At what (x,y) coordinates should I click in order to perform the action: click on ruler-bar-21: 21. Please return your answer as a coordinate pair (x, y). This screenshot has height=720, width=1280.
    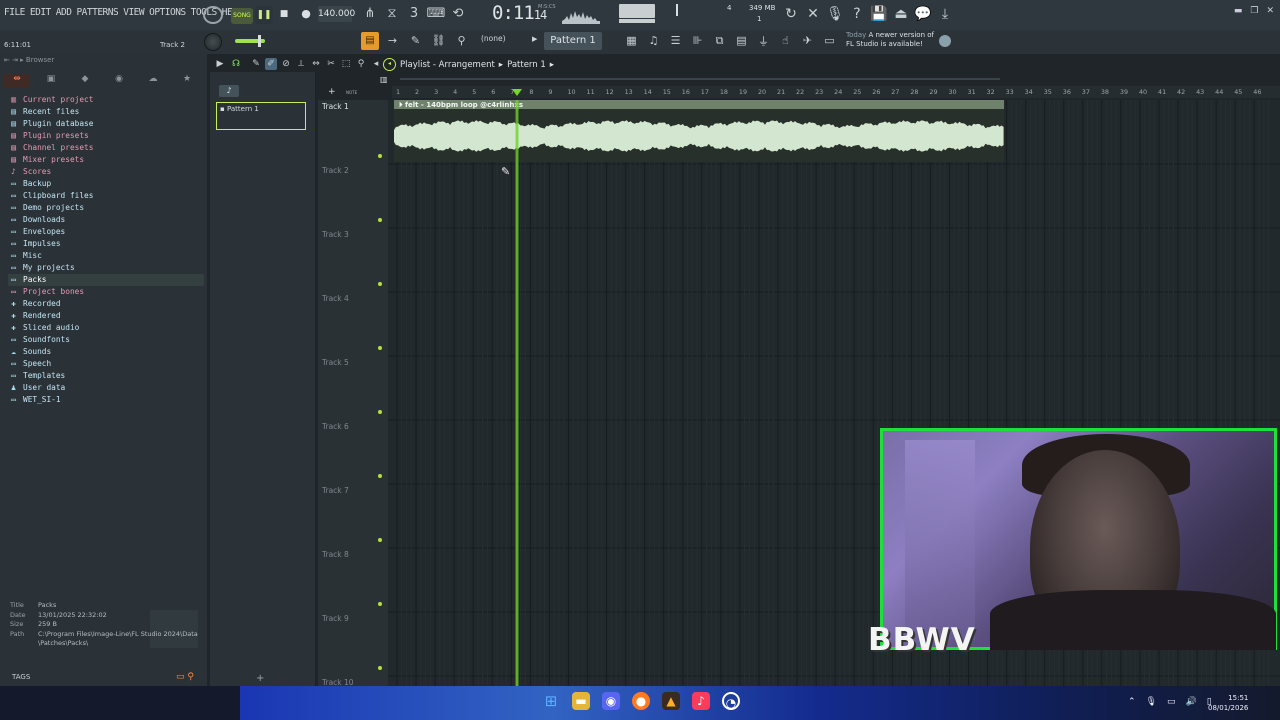
    Looking at the image, I should click on (781, 92).